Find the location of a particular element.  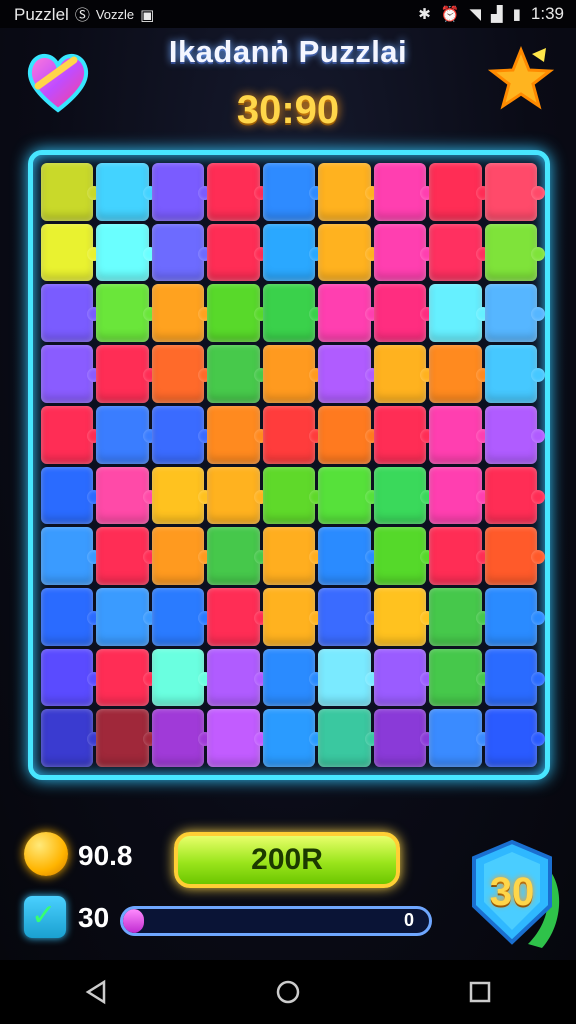

play-button: 200R is located at coordinates (287, 860).